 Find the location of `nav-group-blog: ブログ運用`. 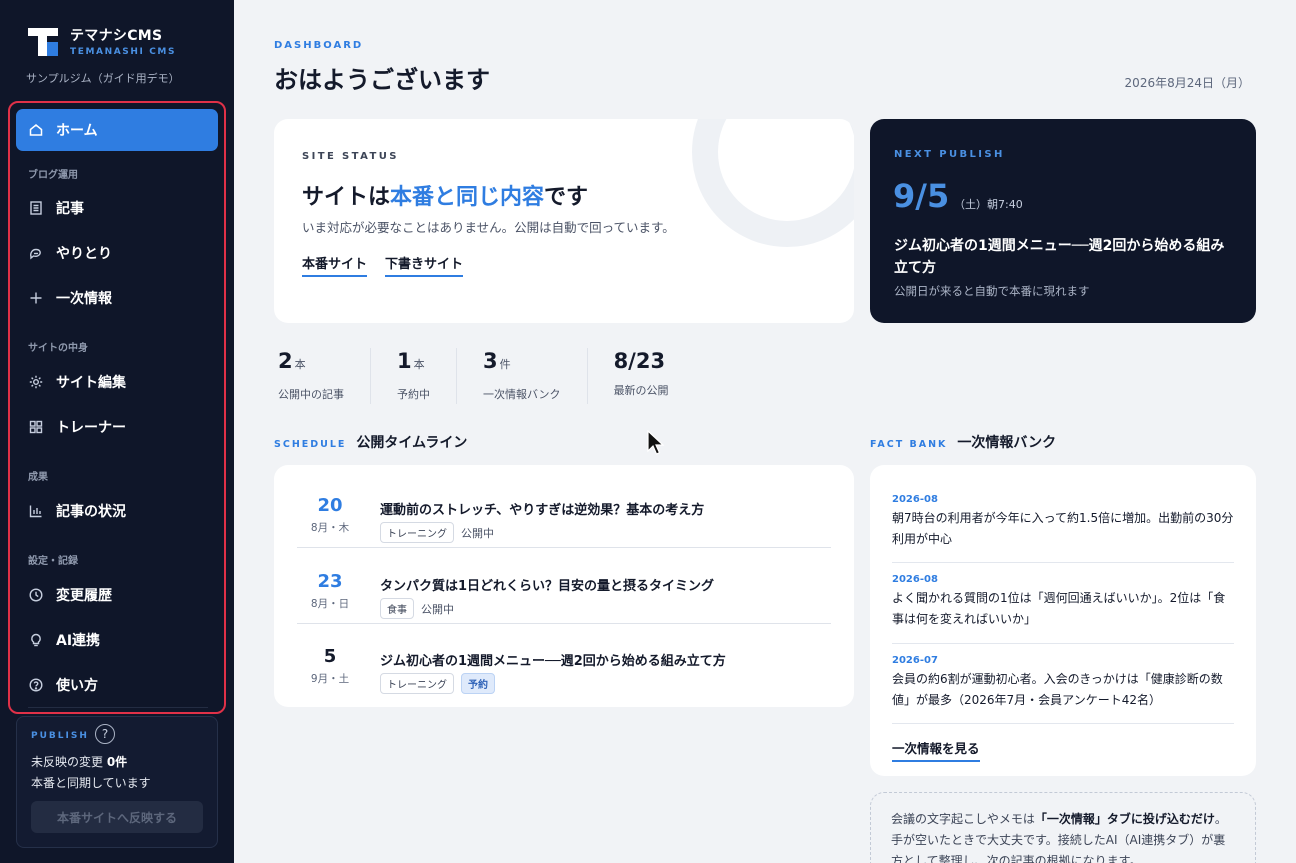

nav-group-blog: ブログ運用 is located at coordinates (53, 175).